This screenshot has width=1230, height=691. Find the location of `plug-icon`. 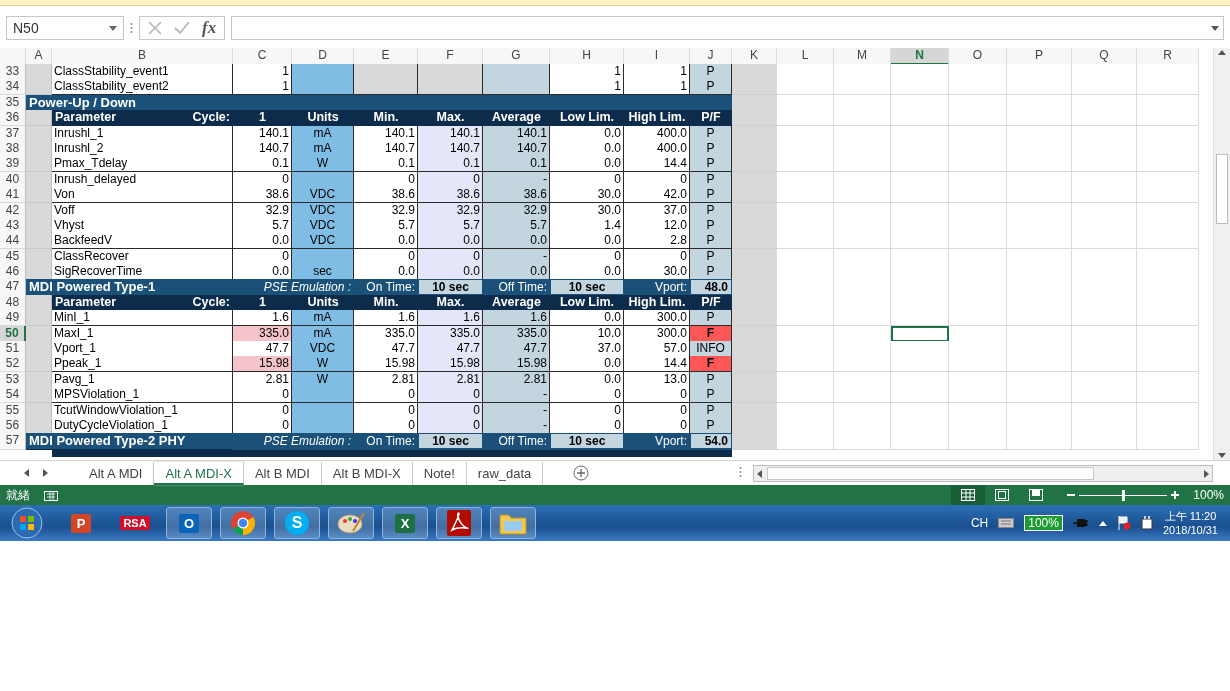

plug-icon is located at coordinates (1080, 523).